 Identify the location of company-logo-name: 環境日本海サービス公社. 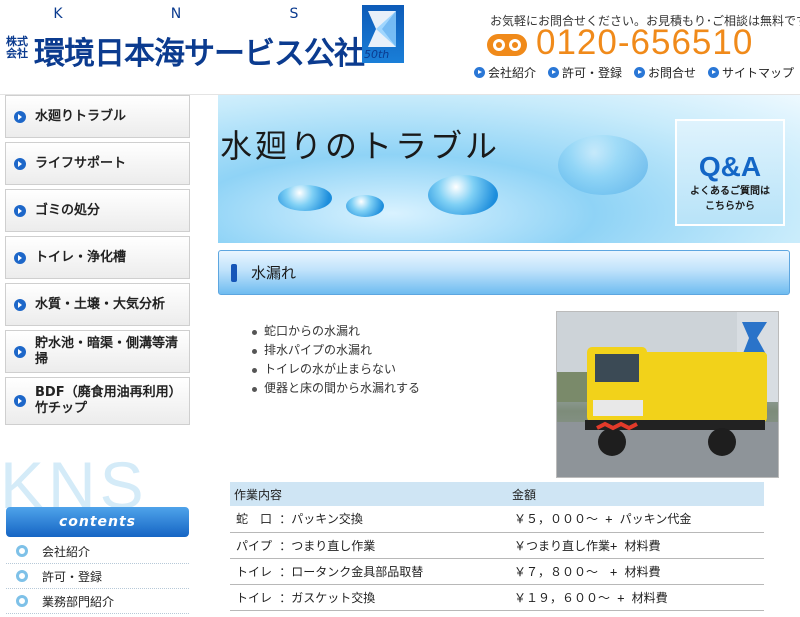
(199, 50).